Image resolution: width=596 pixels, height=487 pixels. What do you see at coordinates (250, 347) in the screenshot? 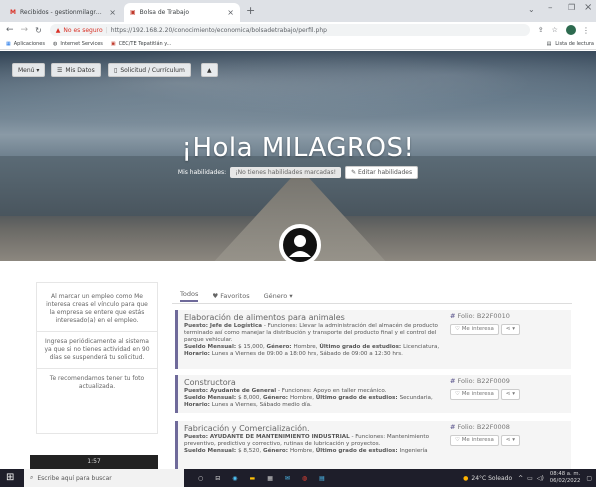
I see `job-sueldo: $ 15,000` at bounding box center [250, 347].